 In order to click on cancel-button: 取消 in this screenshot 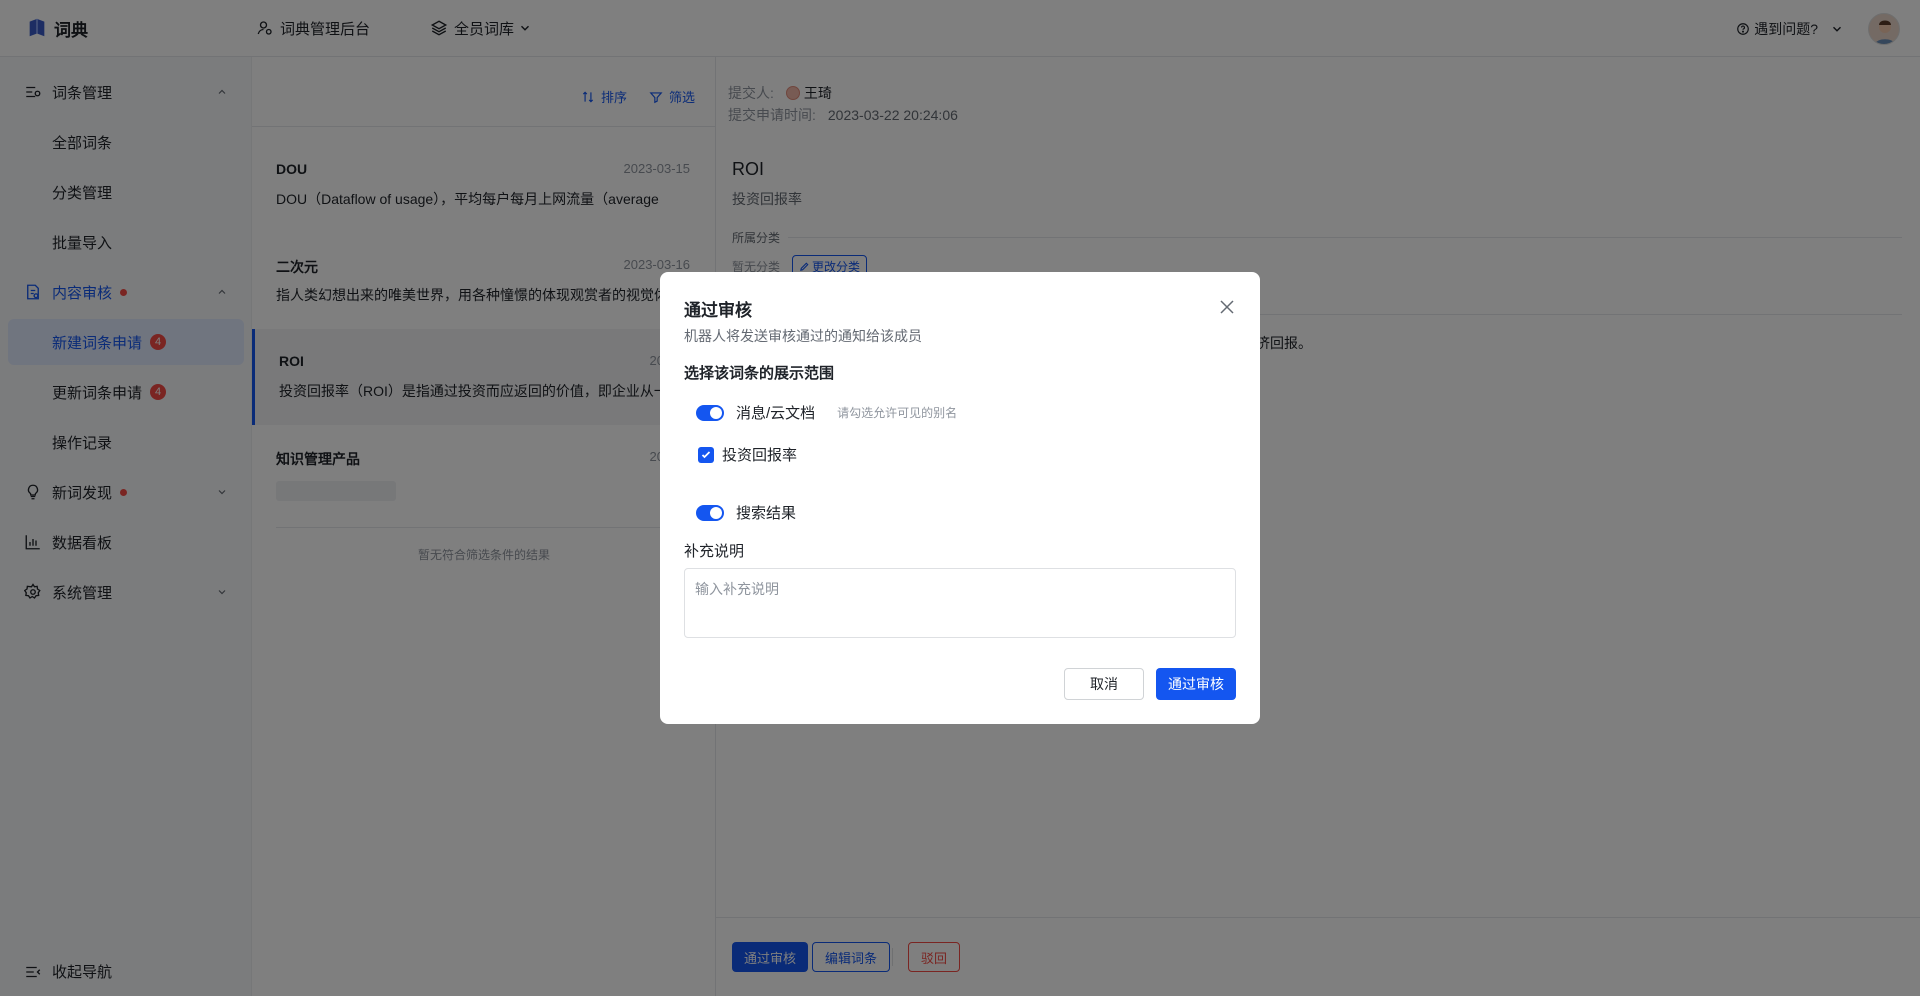, I will do `click(1104, 684)`.